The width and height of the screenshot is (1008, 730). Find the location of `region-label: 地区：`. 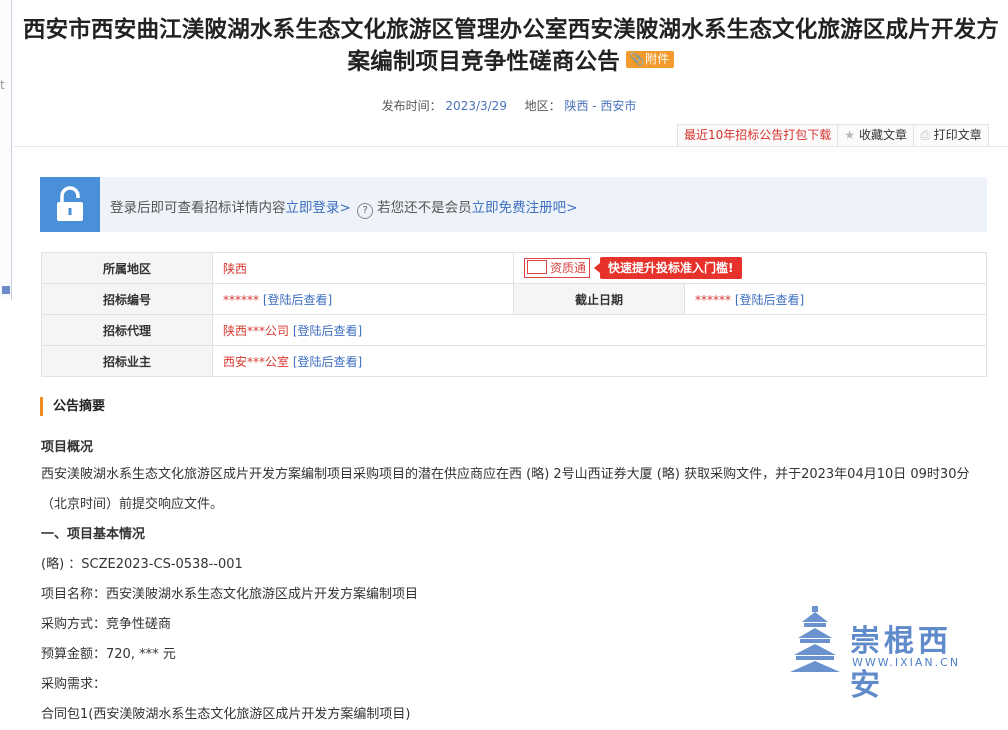

region-label: 地区： is located at coordinates (542, 106).